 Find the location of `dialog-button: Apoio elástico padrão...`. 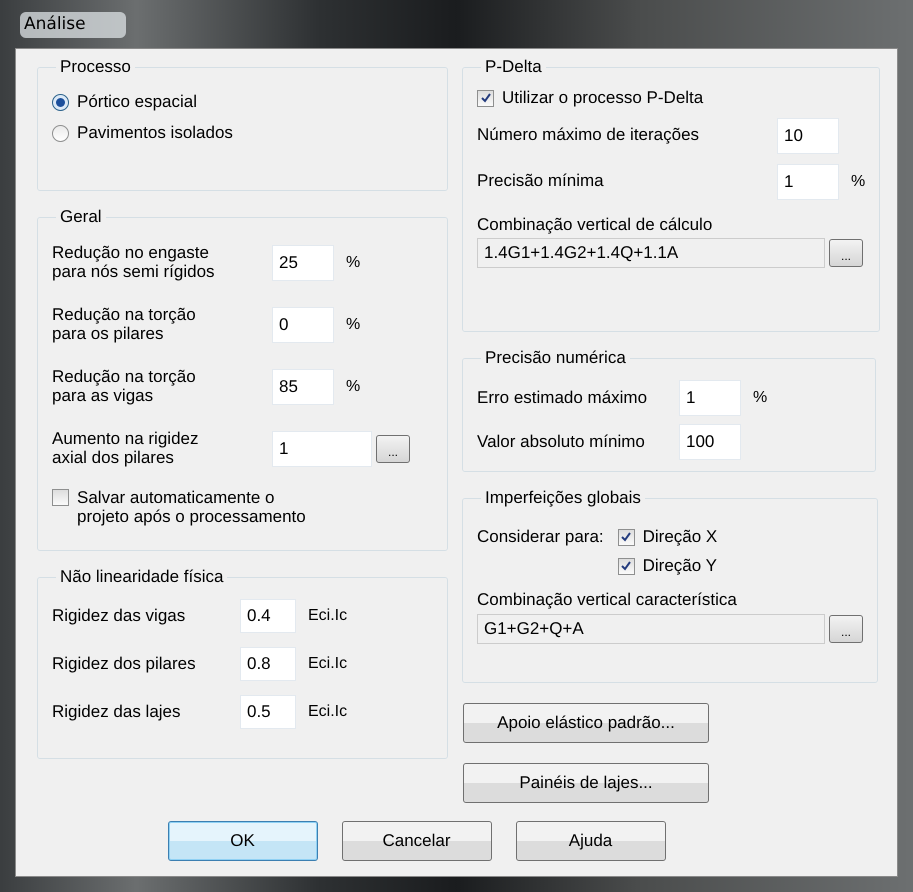

dialog-button: Apoio elástico padrão... is located at coordinates (586, 723).